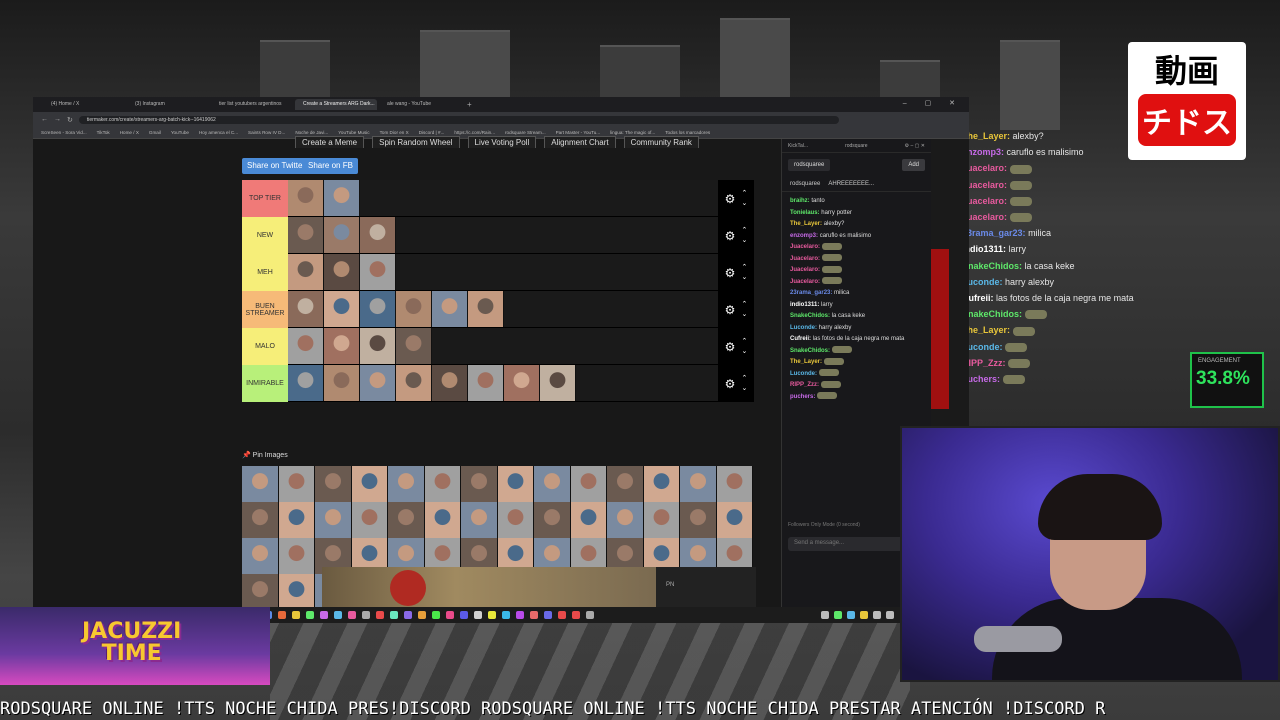 The height and width of the screenshot is (720, 1280). Describe the element at coordinates (913, 165) in the screenshot. I see `add-channel-button: Add` at that location.